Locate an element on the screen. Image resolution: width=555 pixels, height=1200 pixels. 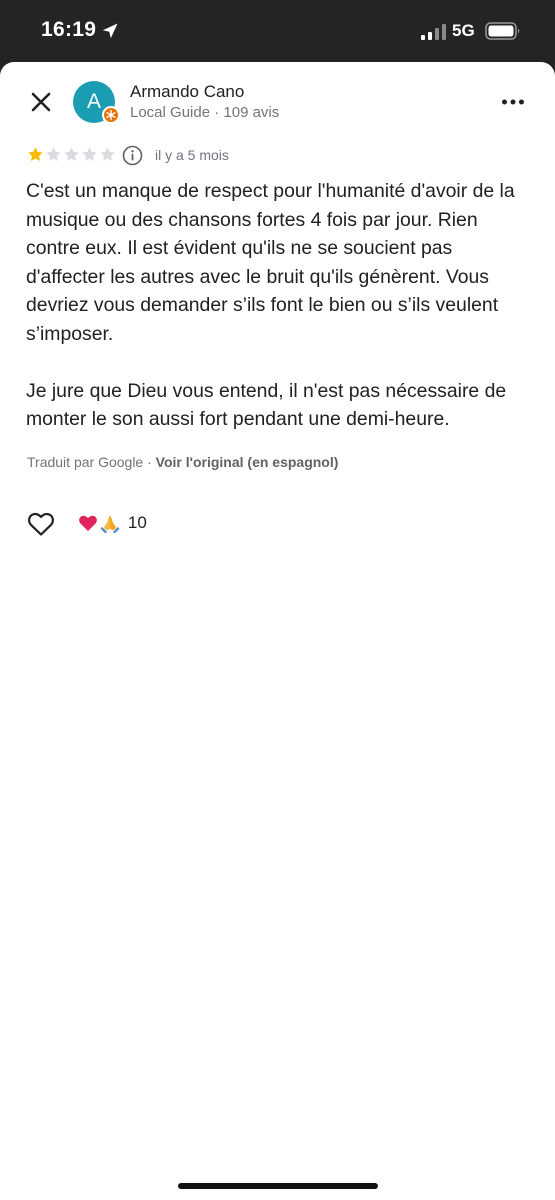
location-arrow-icon is located at coordinates (110, 31).